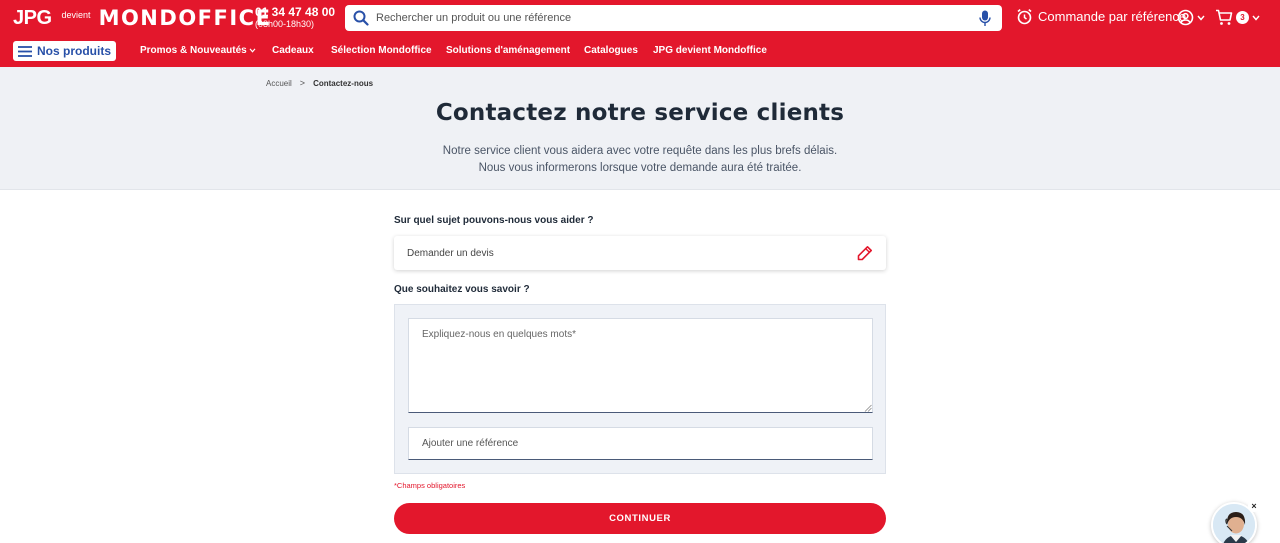 Image resolution: width=1280 pixels, height=543 pixels. Describe the element at coordinates (285, 24) in the screenshot. I see `phone-hours: (08h00-18h30)` at that location.